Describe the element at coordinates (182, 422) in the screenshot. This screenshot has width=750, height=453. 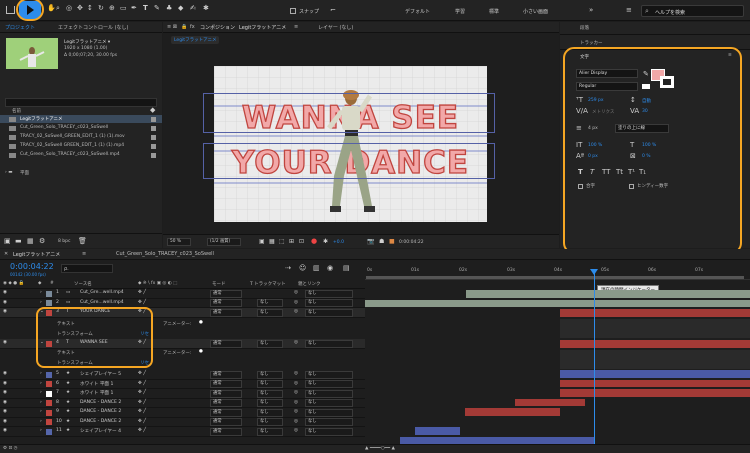
I see `layer-row: ◉ › 10 ★ DANCE - DANCE 2 ✥ ╱ 通常 なし ◎ なし` at that location.